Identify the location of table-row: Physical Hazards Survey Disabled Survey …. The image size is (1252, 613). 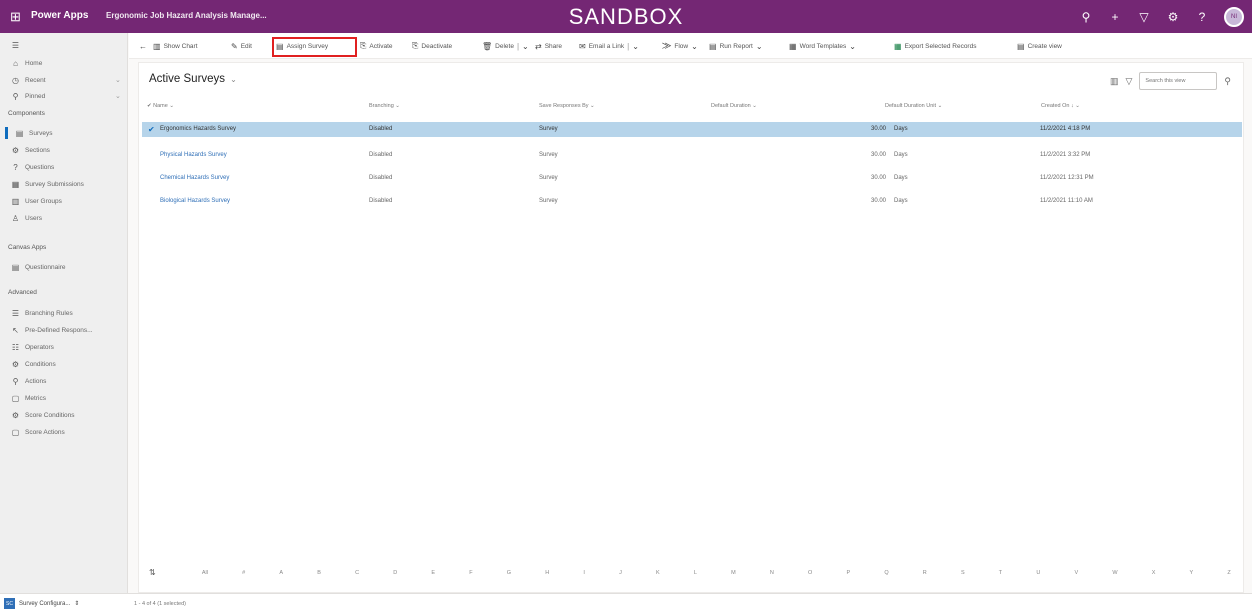
(692, 155).